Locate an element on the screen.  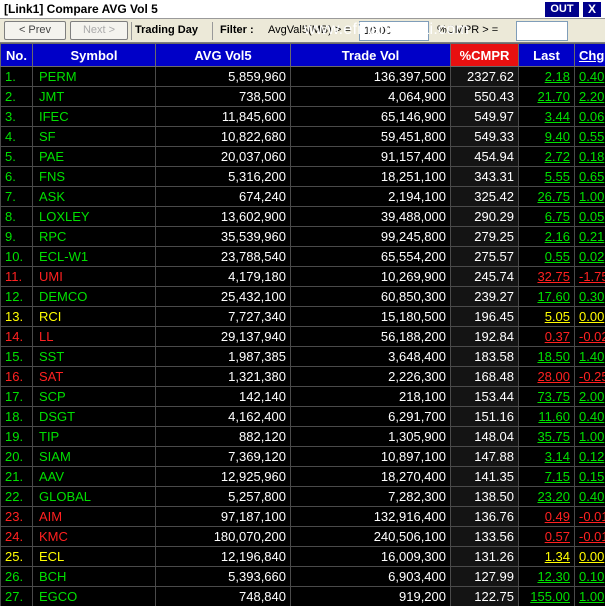
row-last: 3.14 is located at coordinates (546, 456).